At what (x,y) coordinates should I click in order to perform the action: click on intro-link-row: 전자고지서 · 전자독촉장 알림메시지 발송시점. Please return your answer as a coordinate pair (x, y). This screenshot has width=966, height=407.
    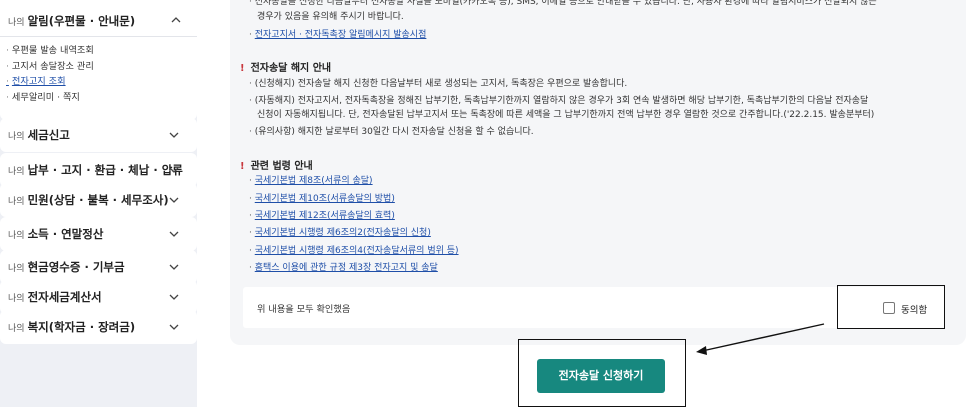
    Looking at the image, I should click on (338, 36).